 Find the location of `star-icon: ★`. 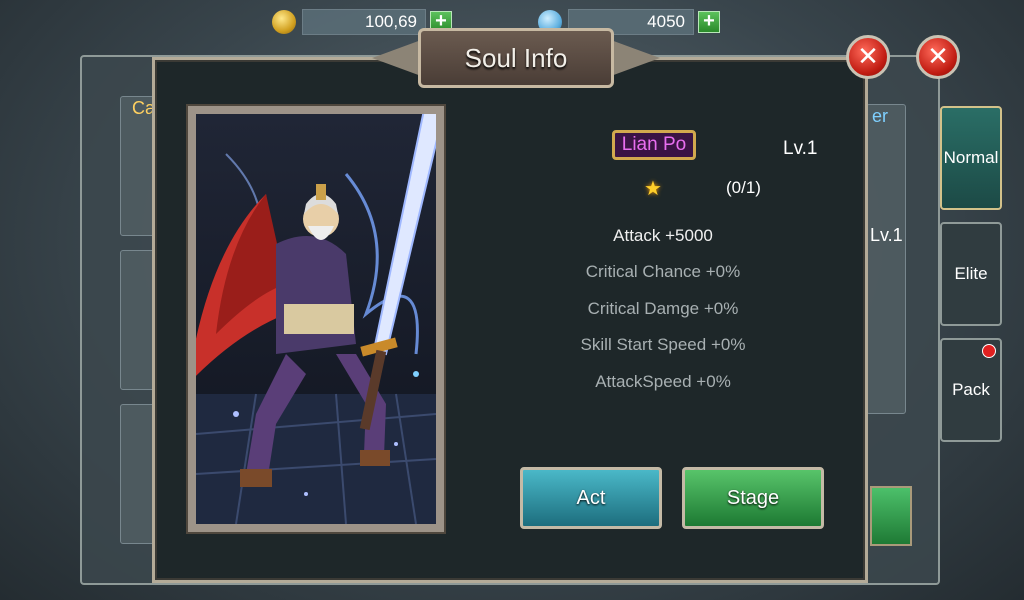

star-icon: ★ is located at coordinates (653, 189).